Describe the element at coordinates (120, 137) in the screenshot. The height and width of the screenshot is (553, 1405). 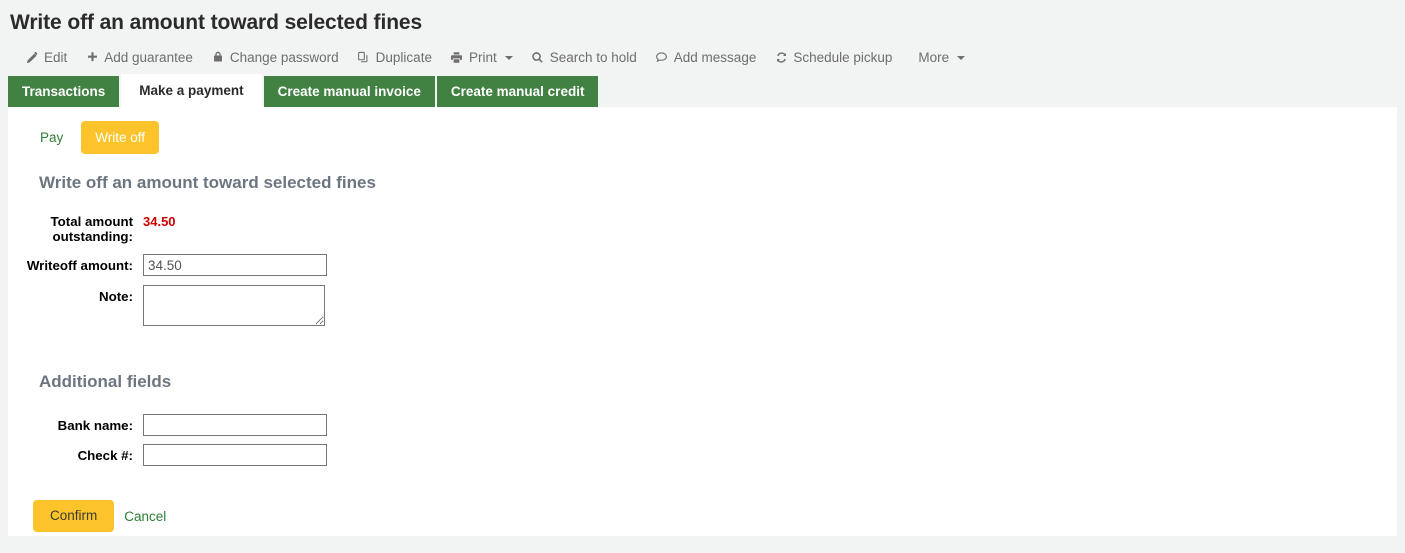
I see `subnav-write-off: Write off` at that location.